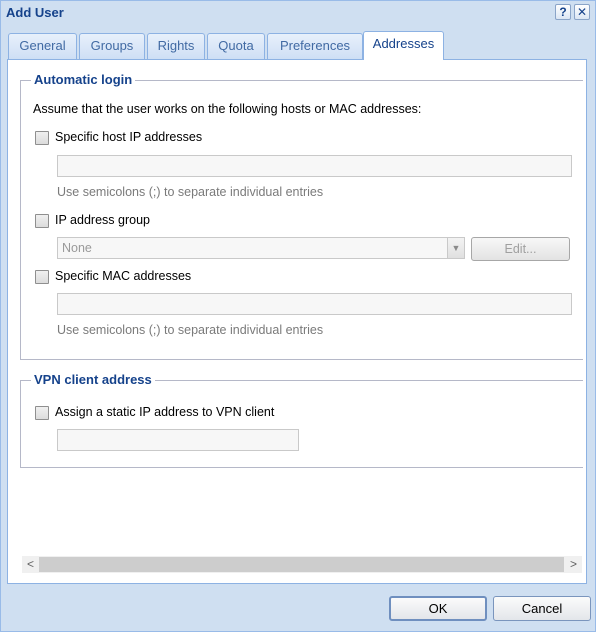 Image resolution: width=596 pixels, height=632 pixels. What do you see at coordinates (77, 248) in the screenshot?
I see `ip-address-group-selected: None` at bounding box center [77, 248].